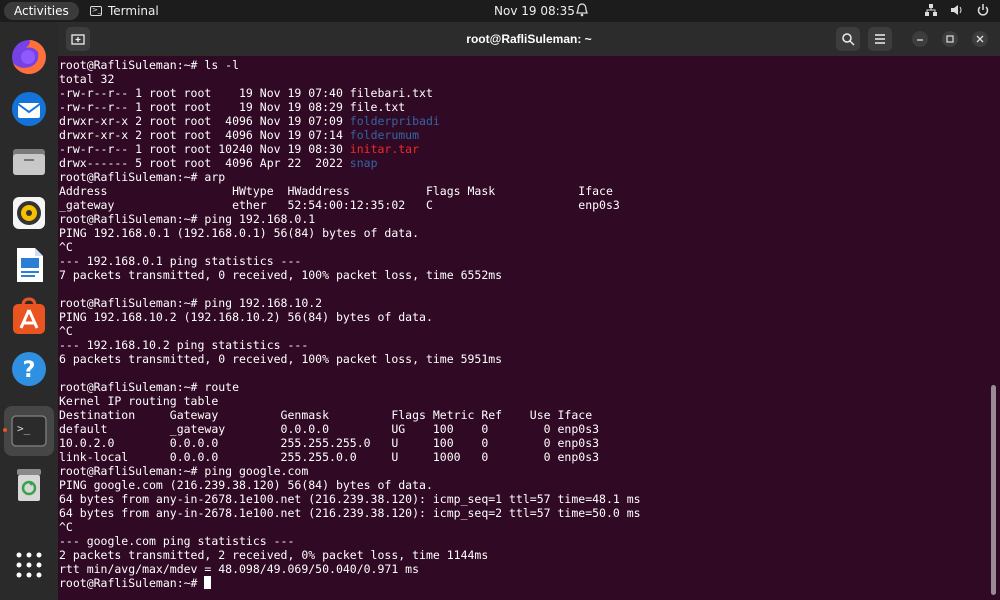 The height and width of the screenshot is (600, 1000). I want to click on terminal-line: root@RafliSuleman:~# ls -l, so click(523, 65).